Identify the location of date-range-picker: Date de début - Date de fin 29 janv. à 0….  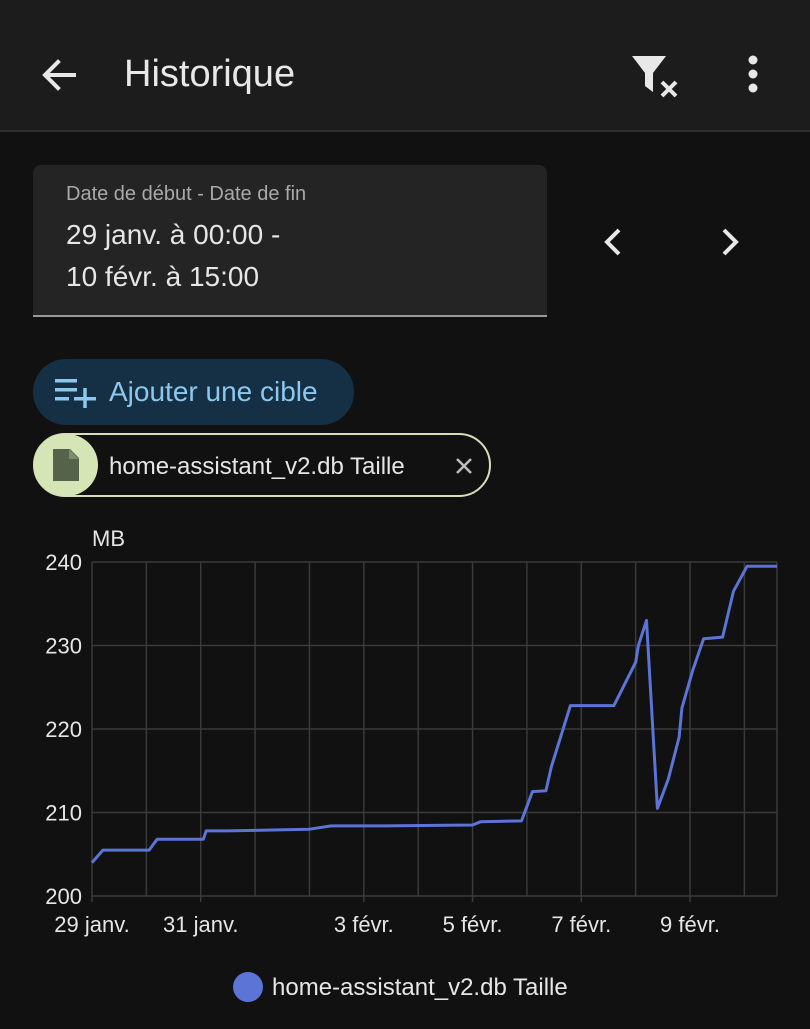
(290, 241).